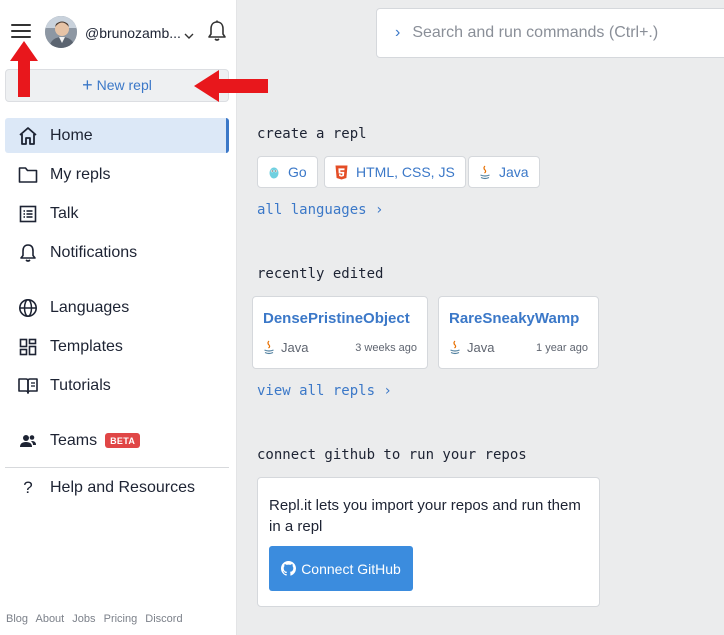  I want to click on sidebar-item-home: Home, so click(117, 135).